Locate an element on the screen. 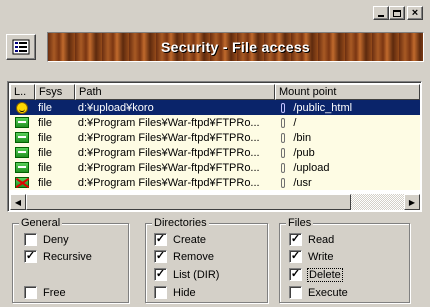 The width and height of the screenshot is (430, 307). scroll-left-button: ◀ is located at coordinates (18, 202).